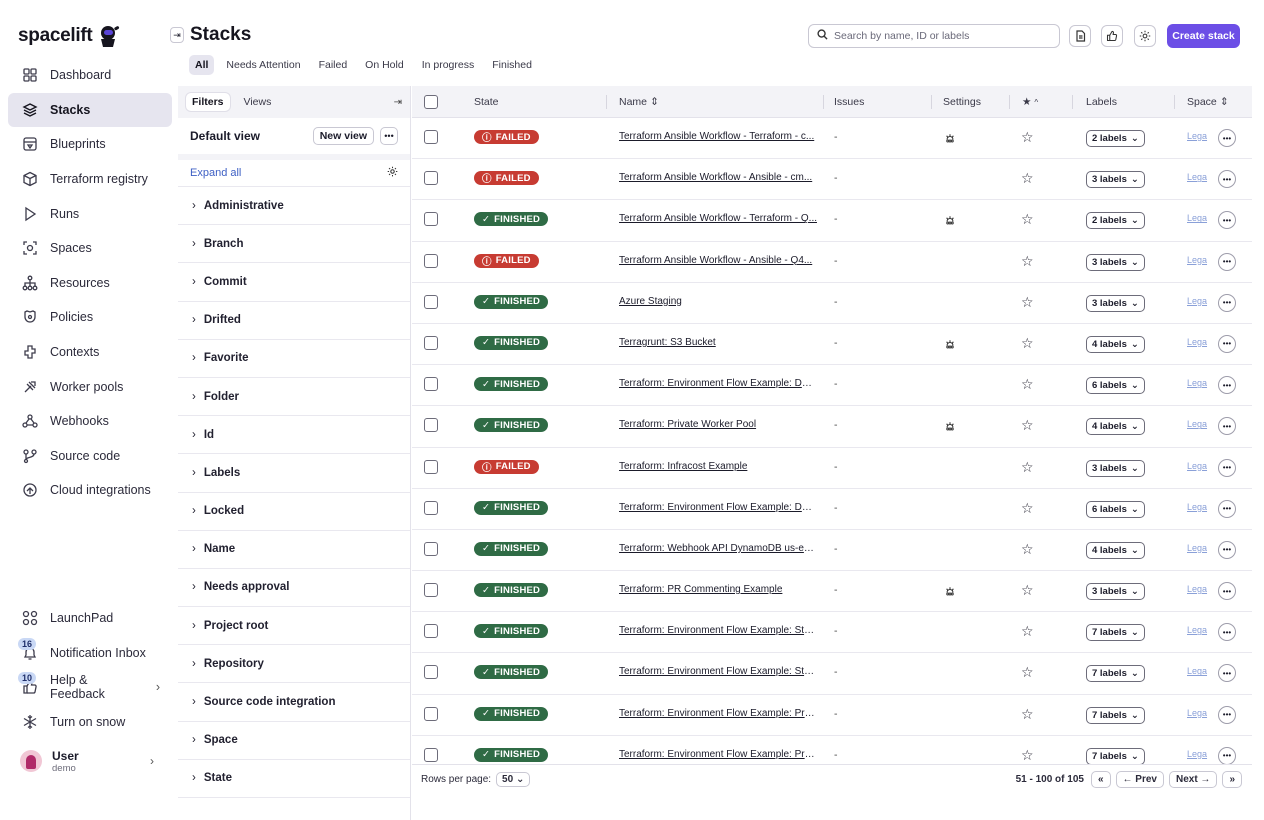 The image size is (1264, 820). Describe the element at coordinates (832, 303) in the screenshot. I see `table-row: ✓ FINISHED Azure Staging - ☆ 3 labels ⌄ Lega •••` at that location.